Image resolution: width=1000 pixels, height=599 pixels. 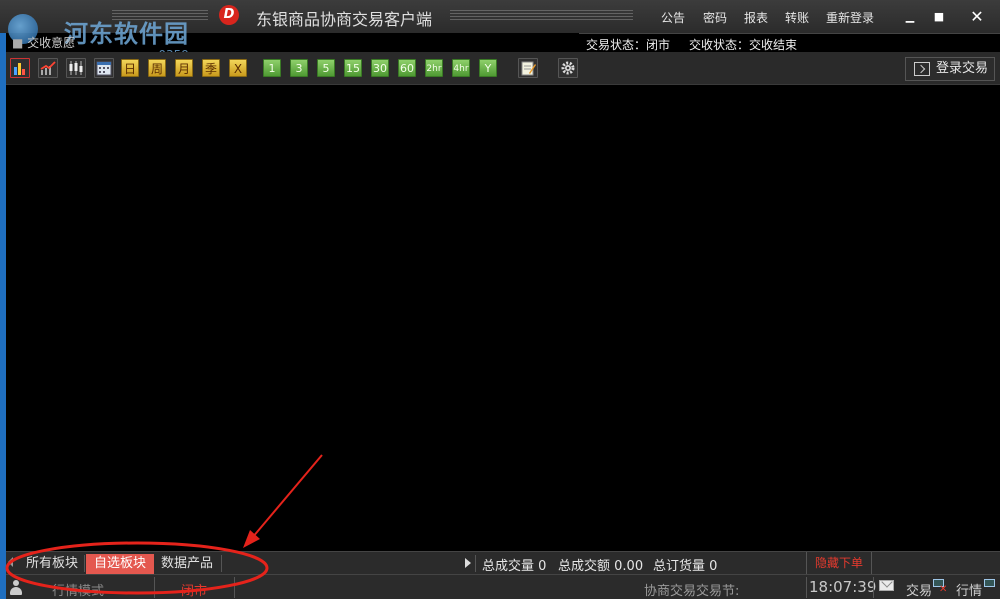 I want to click on candlestick-icon, so click(x=76, y=68).